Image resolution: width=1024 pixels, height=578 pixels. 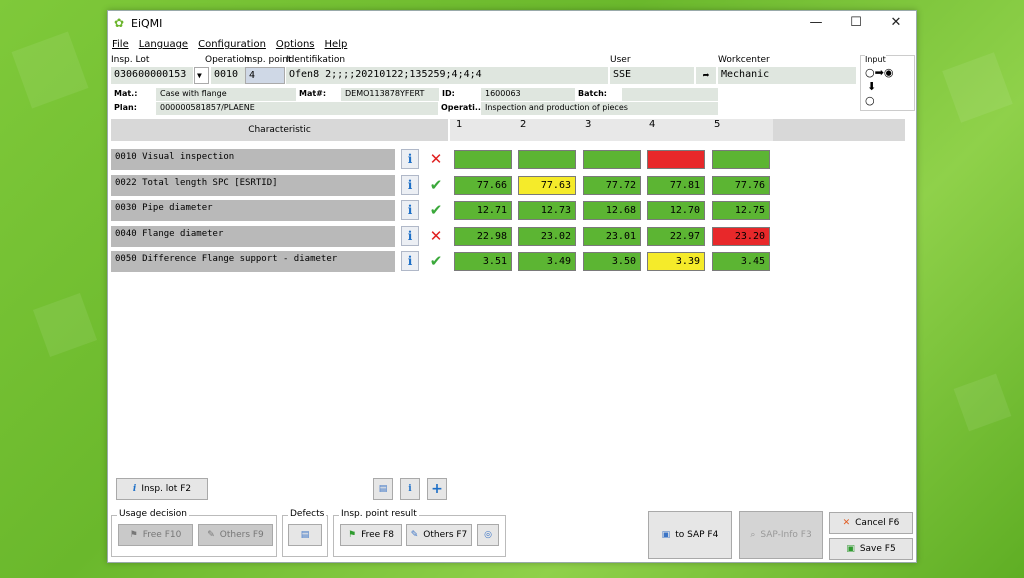 What do you see at coordinates (371, 535) in the screenshot?
I see `free-f8-button: ⚑ Free F8` at bounding box center [371, 535].